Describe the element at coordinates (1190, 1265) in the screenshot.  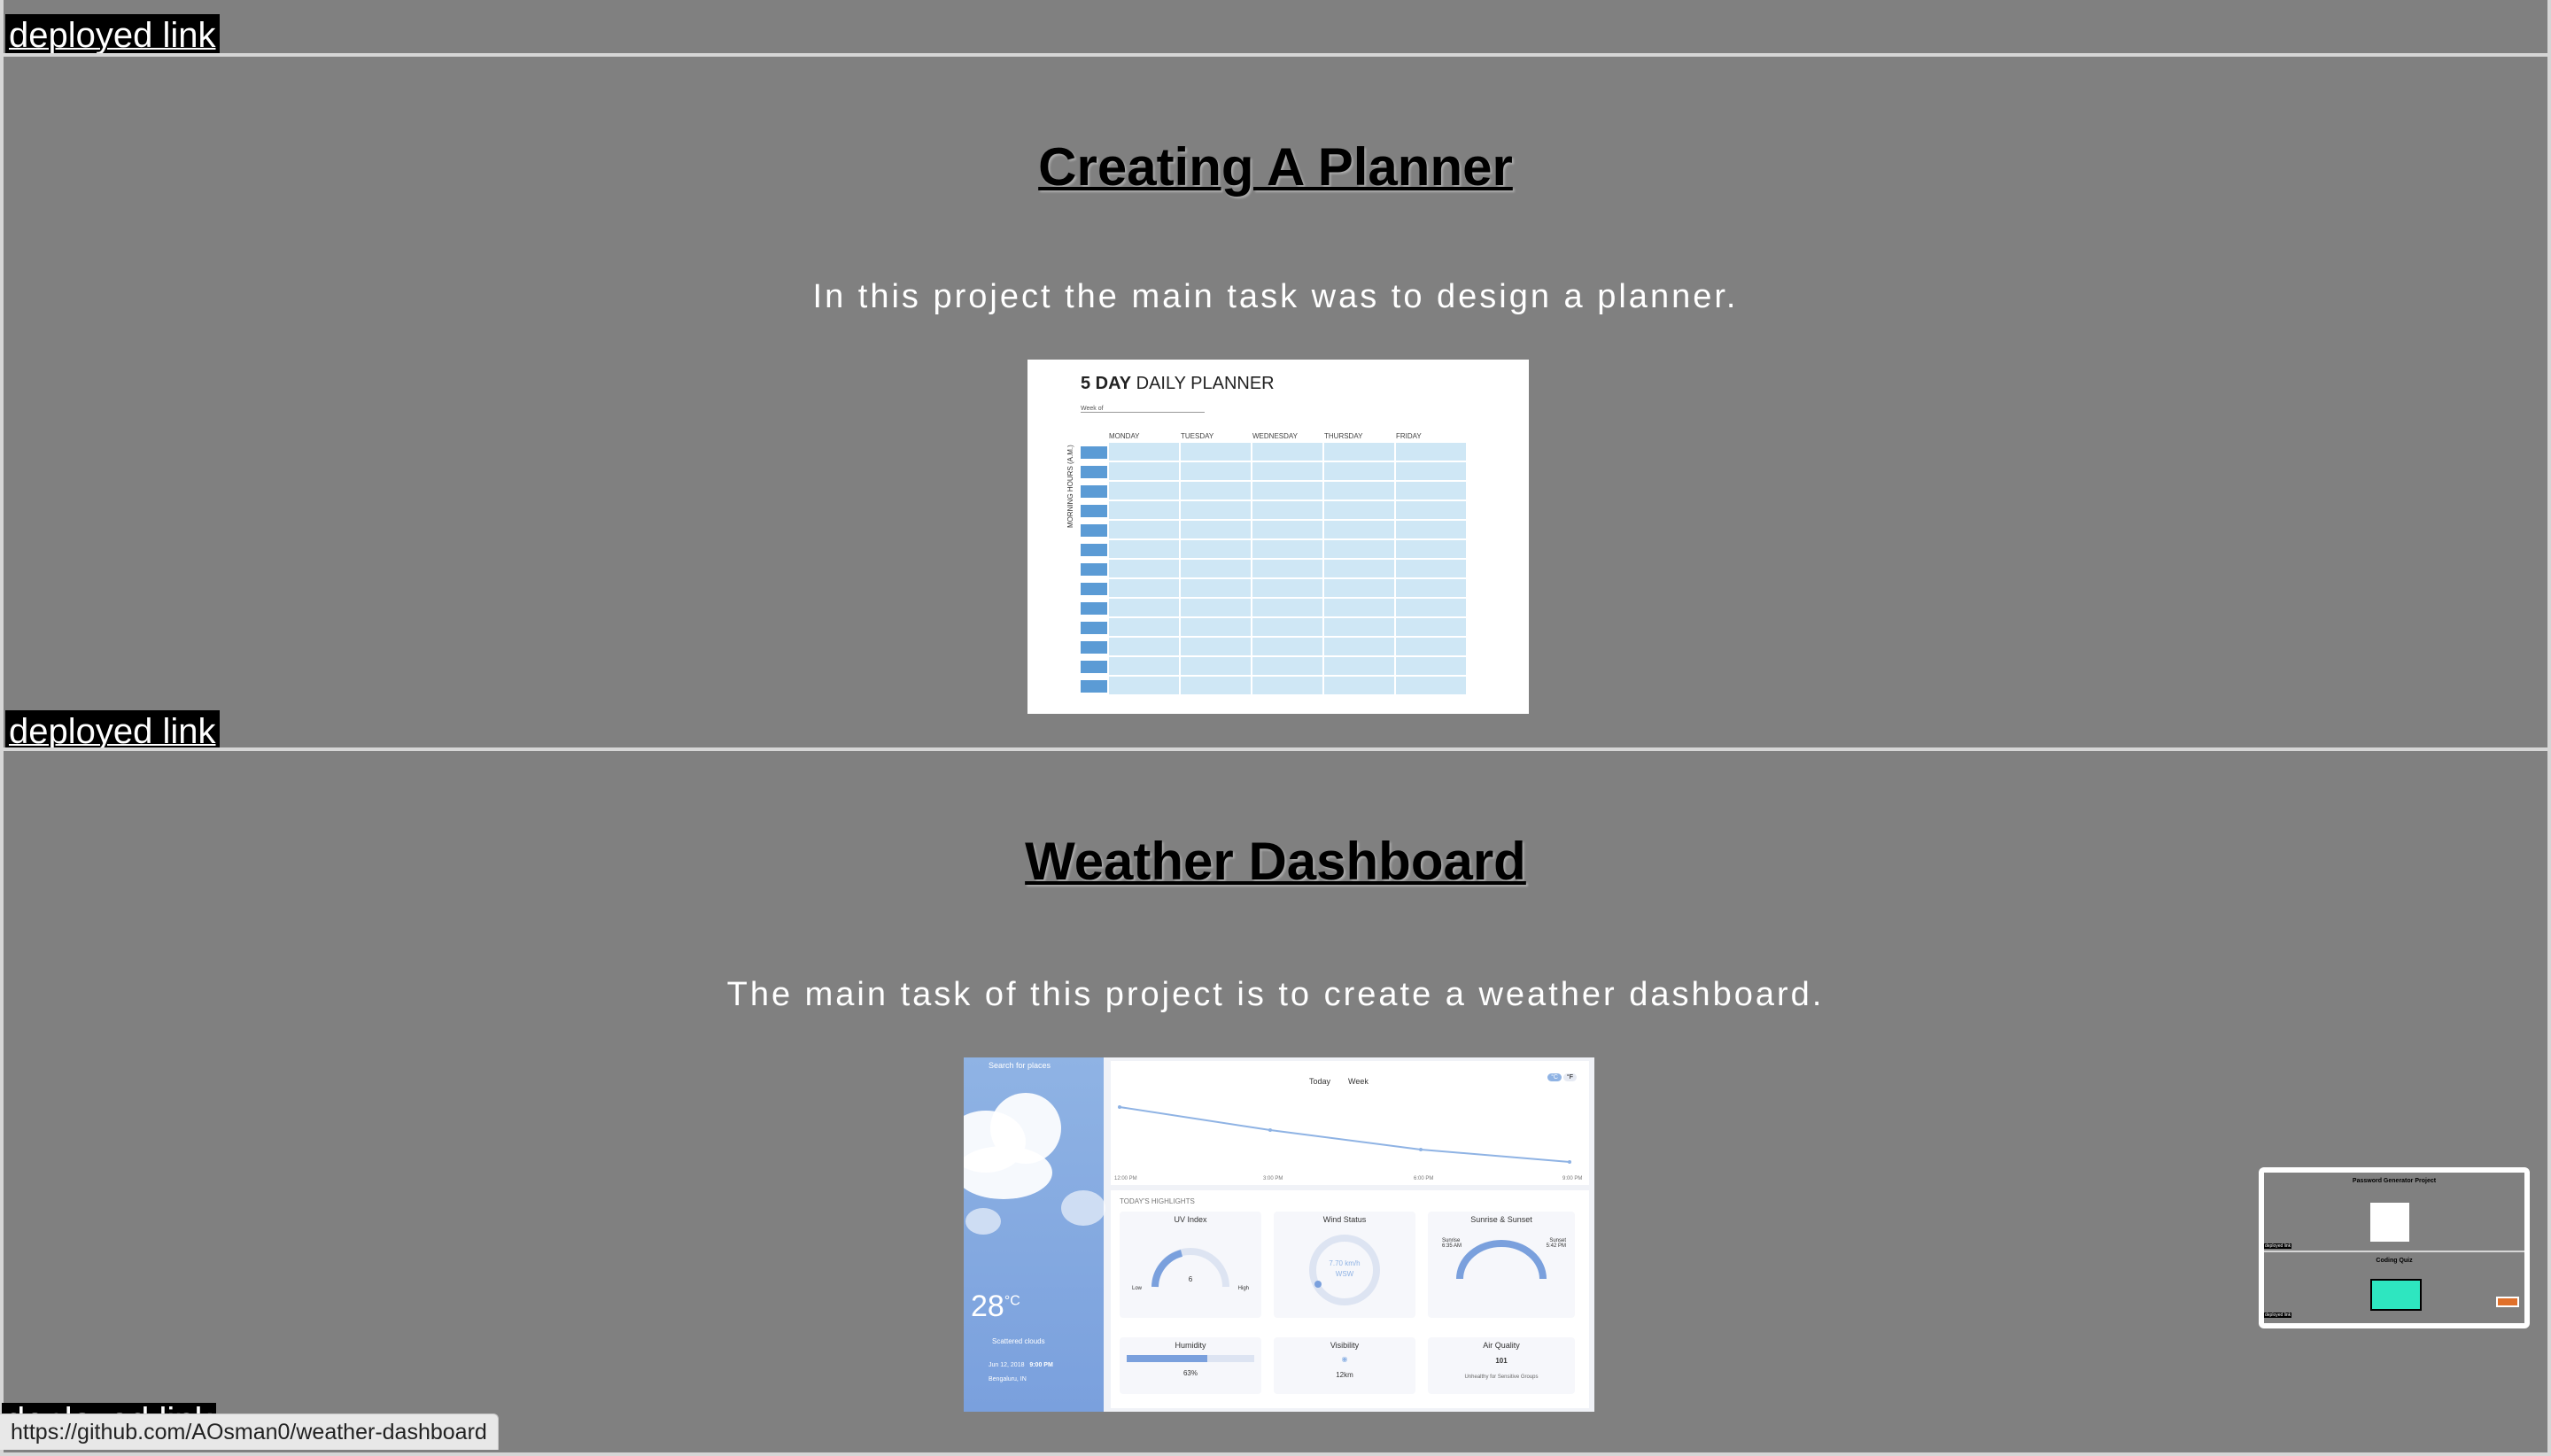
I see `uv-card: UV Index 6 Low High` at that location.